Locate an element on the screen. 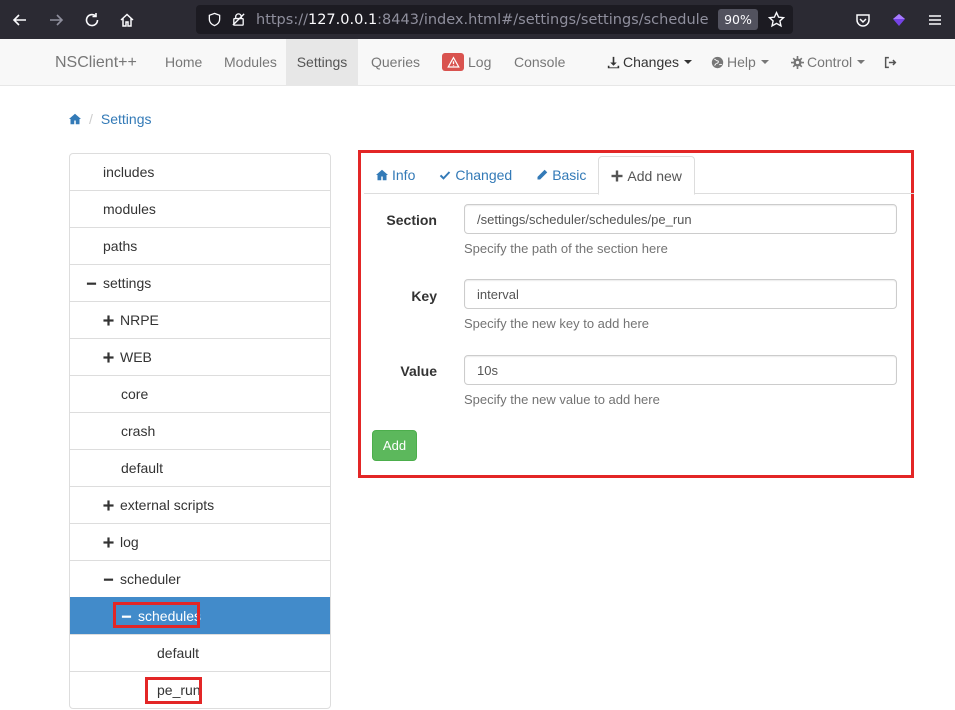 The image size is (955, 710). insecure-lock-icon is located at coordinates (238, 19).